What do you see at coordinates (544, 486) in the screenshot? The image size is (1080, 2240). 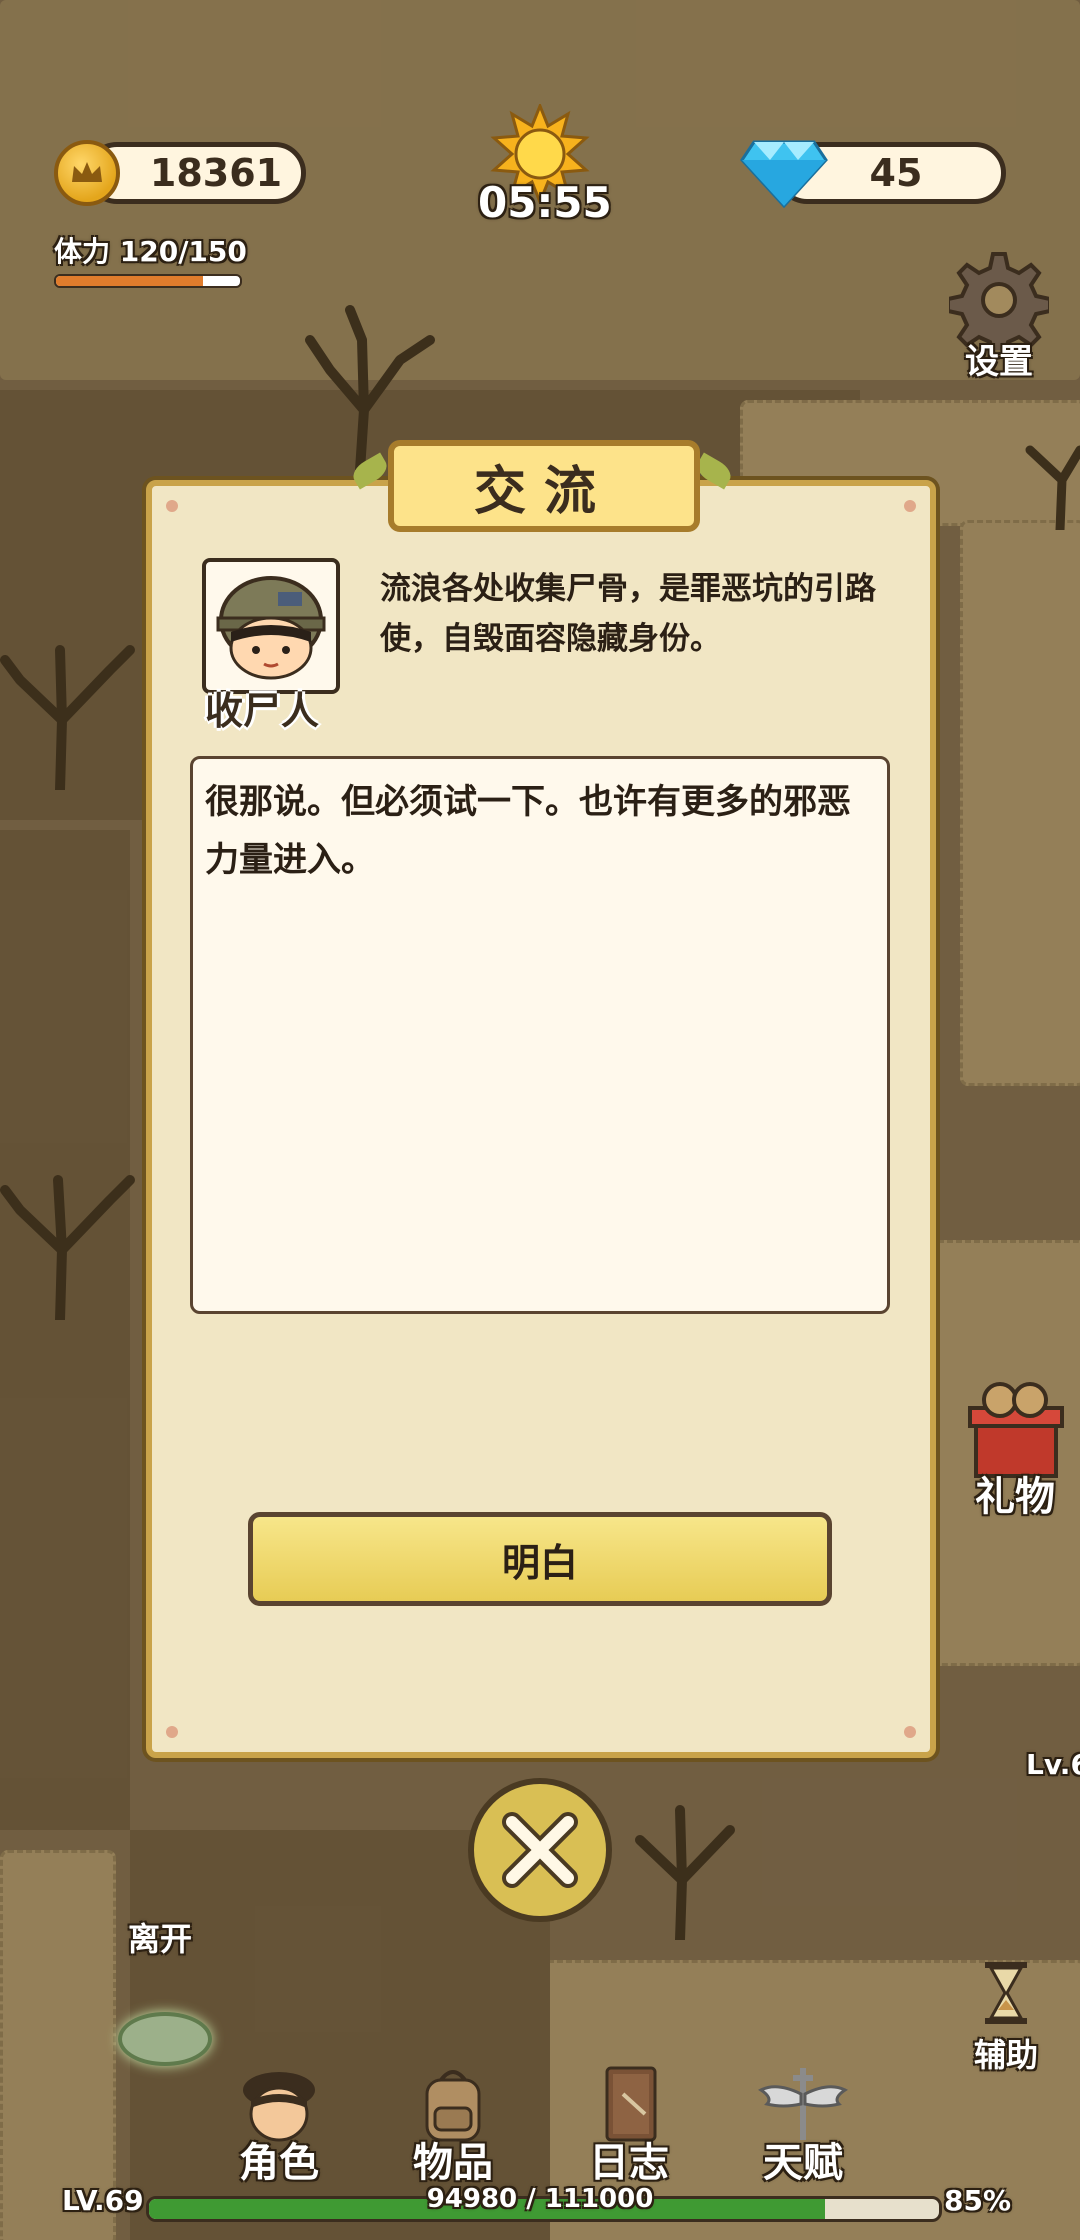 I see `dialog-title: 交流` at bounding box center [544, 486].